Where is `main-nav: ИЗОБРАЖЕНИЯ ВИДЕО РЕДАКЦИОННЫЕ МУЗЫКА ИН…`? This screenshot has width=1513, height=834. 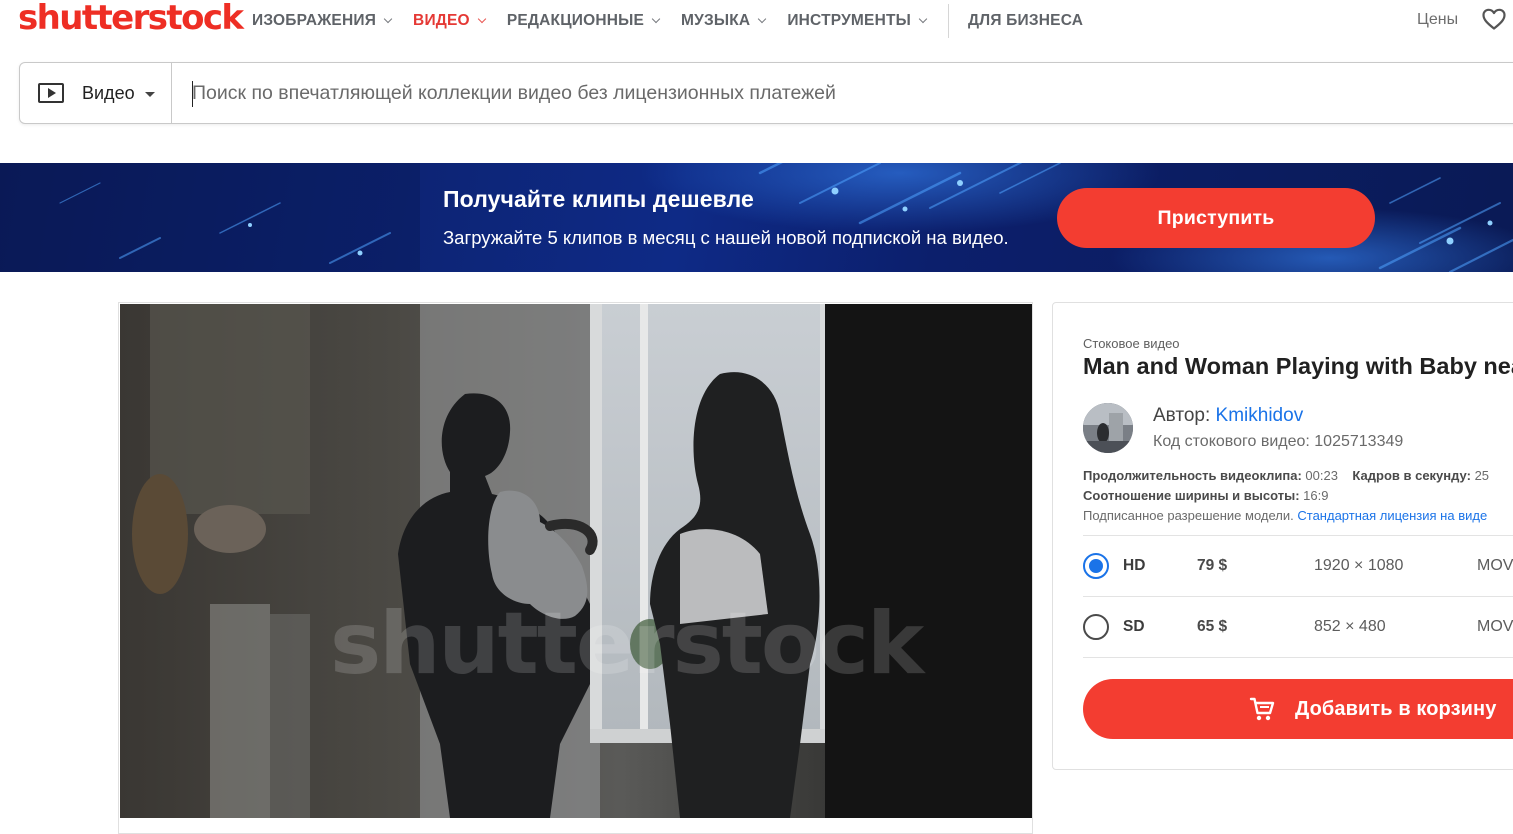 main-nav: ИЗОБРАЖЕНИЯ ВИДЕО РЕДАКЦИОННЫЕ МУЗЫКА ИН… is located at coordinates (678, 21).